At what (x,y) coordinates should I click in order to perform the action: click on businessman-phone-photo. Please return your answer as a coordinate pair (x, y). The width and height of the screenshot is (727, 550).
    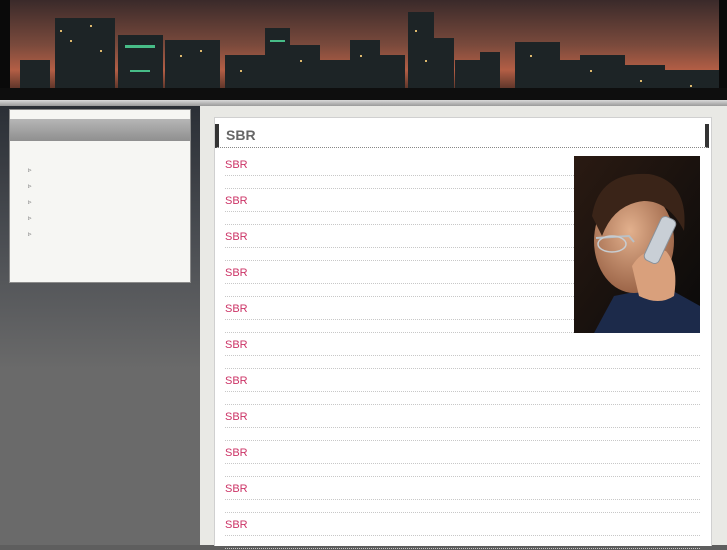
    Looking at the image, I should click on (637, 244).